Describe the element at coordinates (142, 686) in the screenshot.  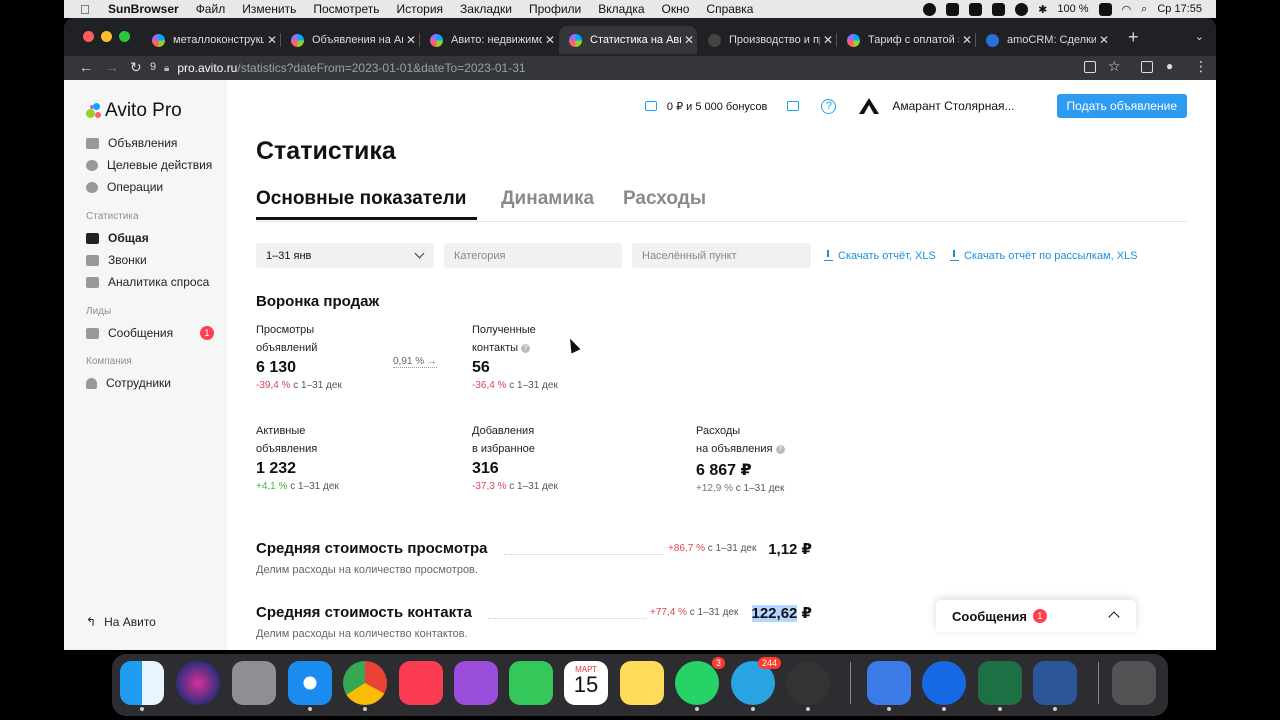
I see `finder-icon` at that location.